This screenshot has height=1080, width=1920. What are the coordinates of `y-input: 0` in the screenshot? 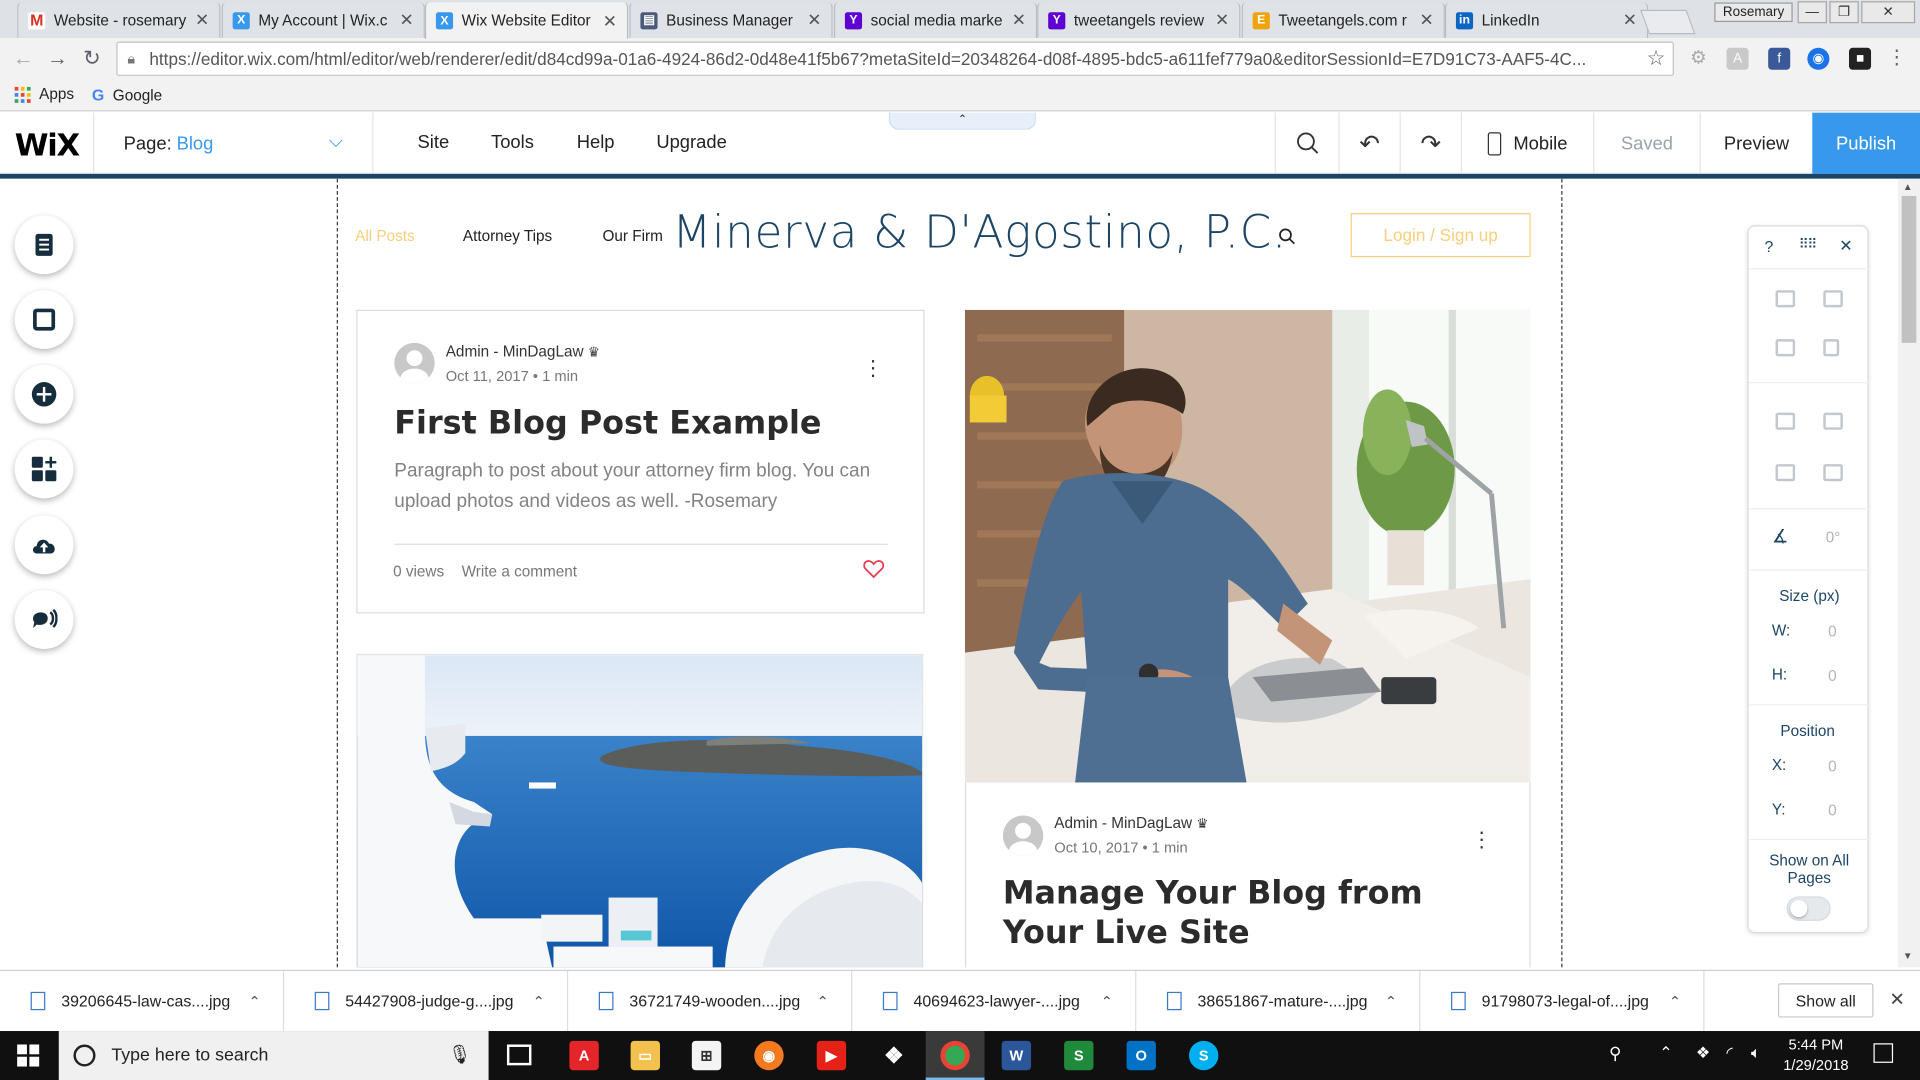 It's located at (1832, 810).